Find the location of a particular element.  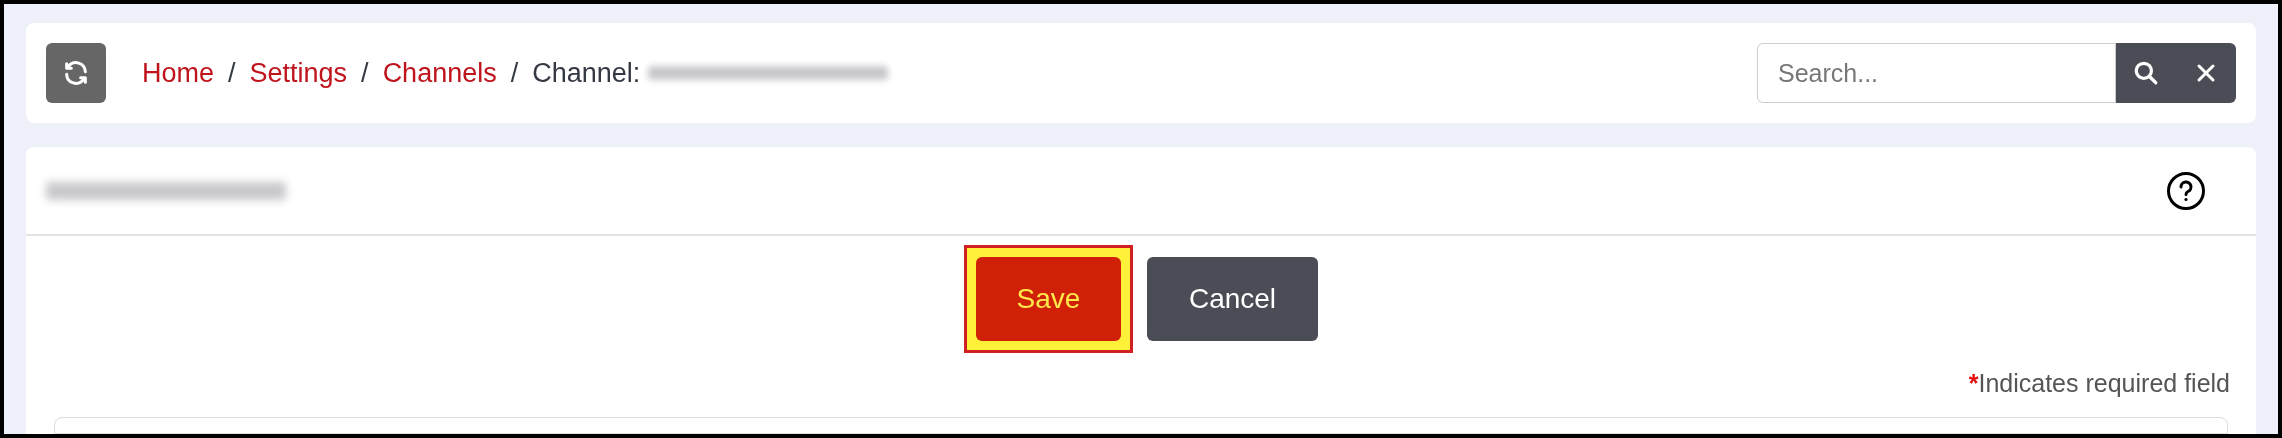

cancel-button: Cancel is located at coordinates (1232, 299).